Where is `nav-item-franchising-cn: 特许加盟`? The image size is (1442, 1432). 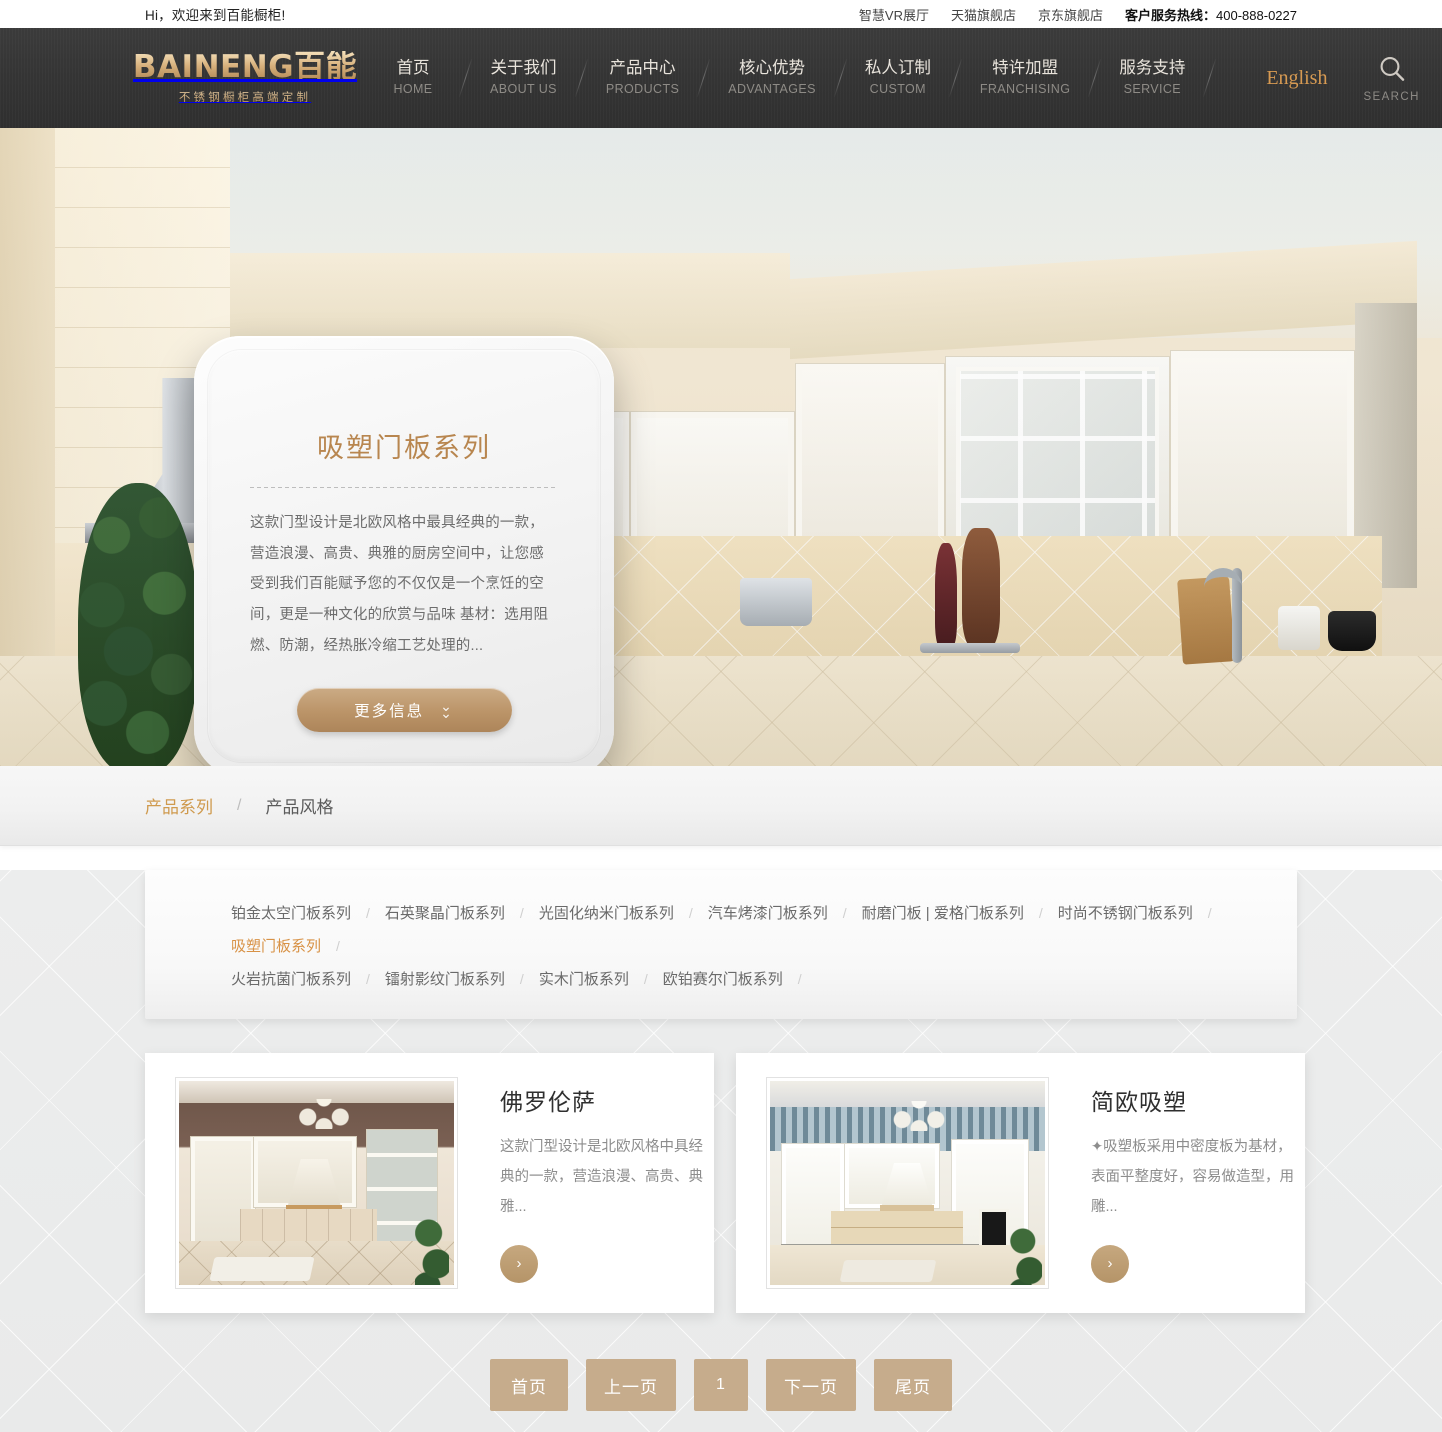 nav-item-franchising-cn: 特许加盟 is located at coordinates (1025, 68).